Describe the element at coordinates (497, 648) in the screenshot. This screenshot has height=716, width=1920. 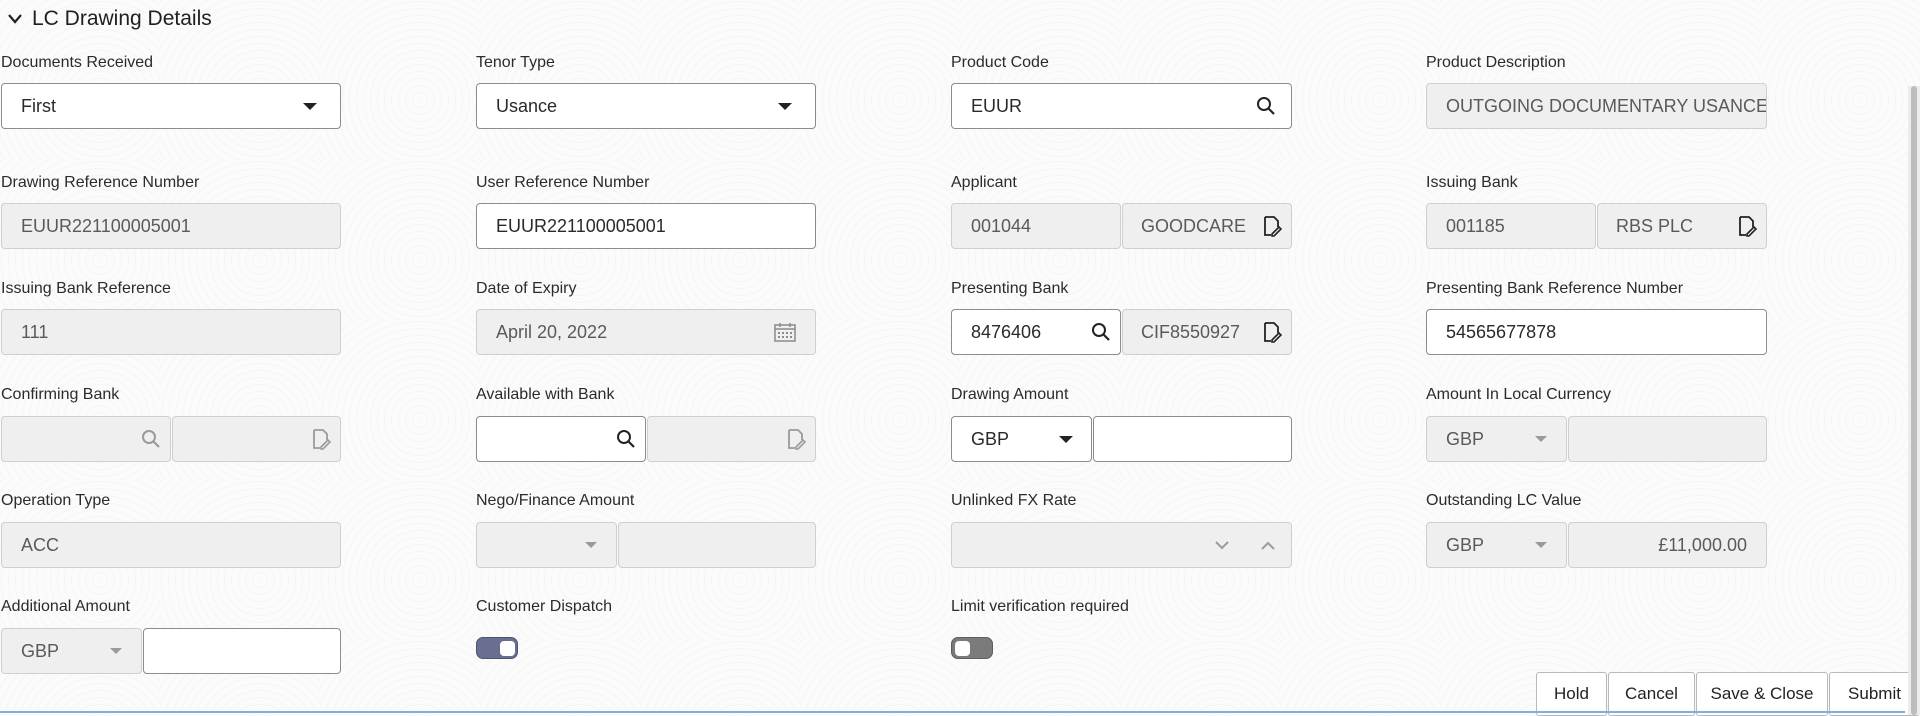
I see `customer-dispatch-toggle` at that location.